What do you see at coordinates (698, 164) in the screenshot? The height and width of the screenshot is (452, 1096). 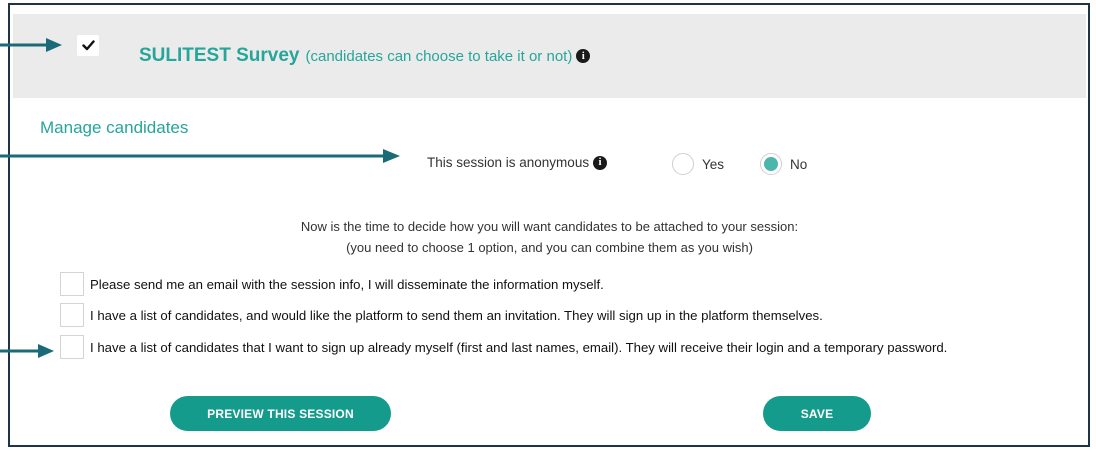 I see `anonymous-yes-option: Yes` at bounding box center [698, 164].